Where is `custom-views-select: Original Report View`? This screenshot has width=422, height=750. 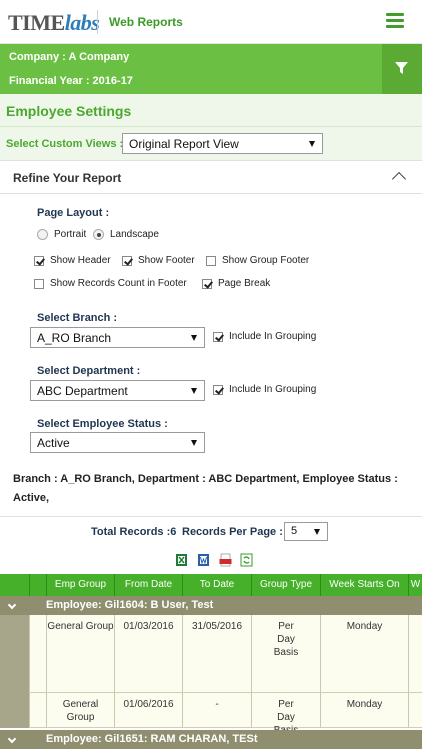 custom-views-select: Original Report View is located at coordinates (222, 143).